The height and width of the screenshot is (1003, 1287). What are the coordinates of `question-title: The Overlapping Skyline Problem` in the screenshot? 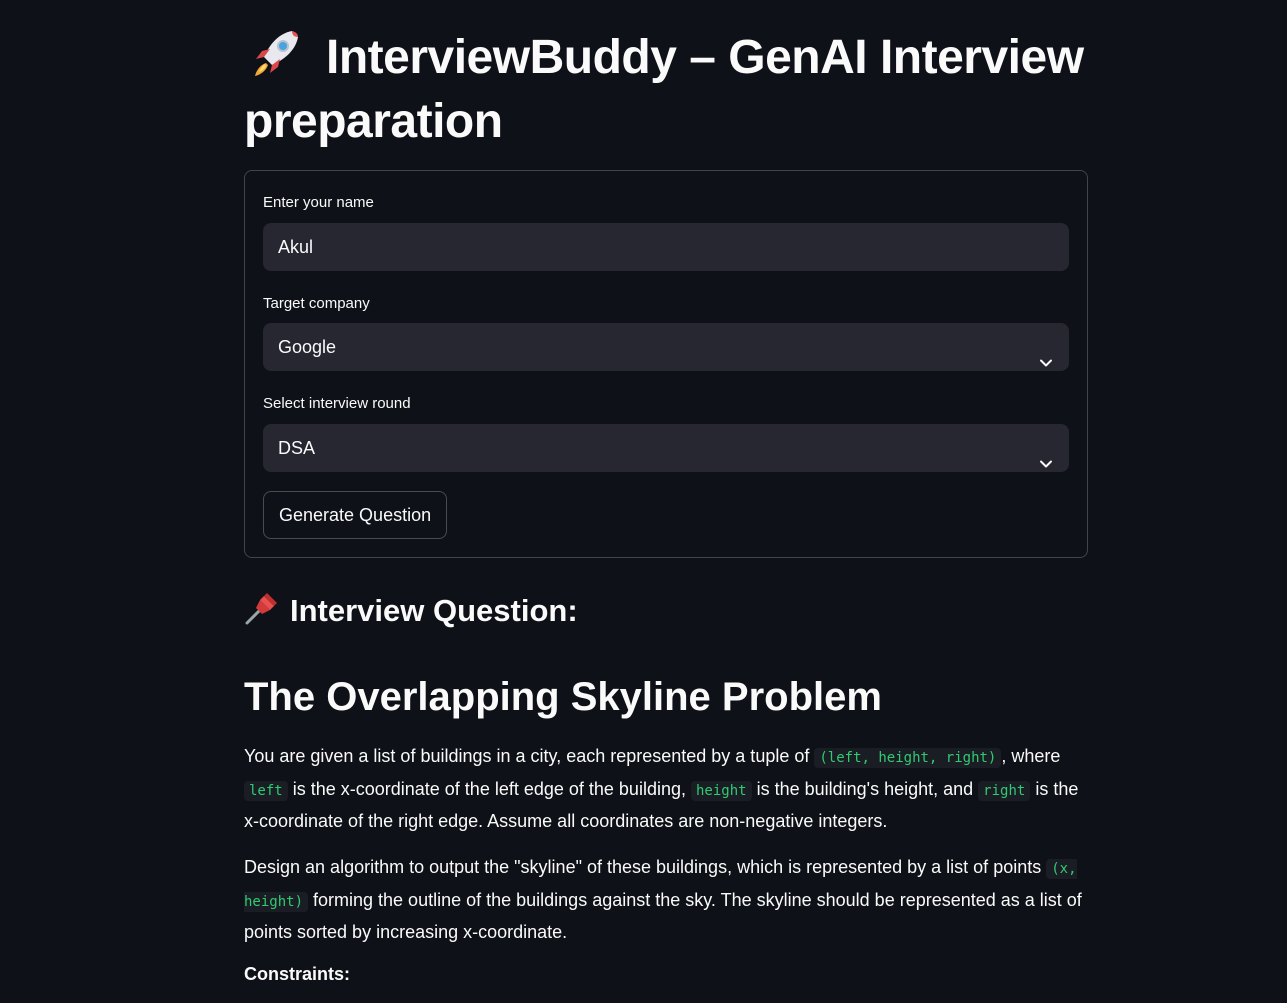 It's located at (563, 697).